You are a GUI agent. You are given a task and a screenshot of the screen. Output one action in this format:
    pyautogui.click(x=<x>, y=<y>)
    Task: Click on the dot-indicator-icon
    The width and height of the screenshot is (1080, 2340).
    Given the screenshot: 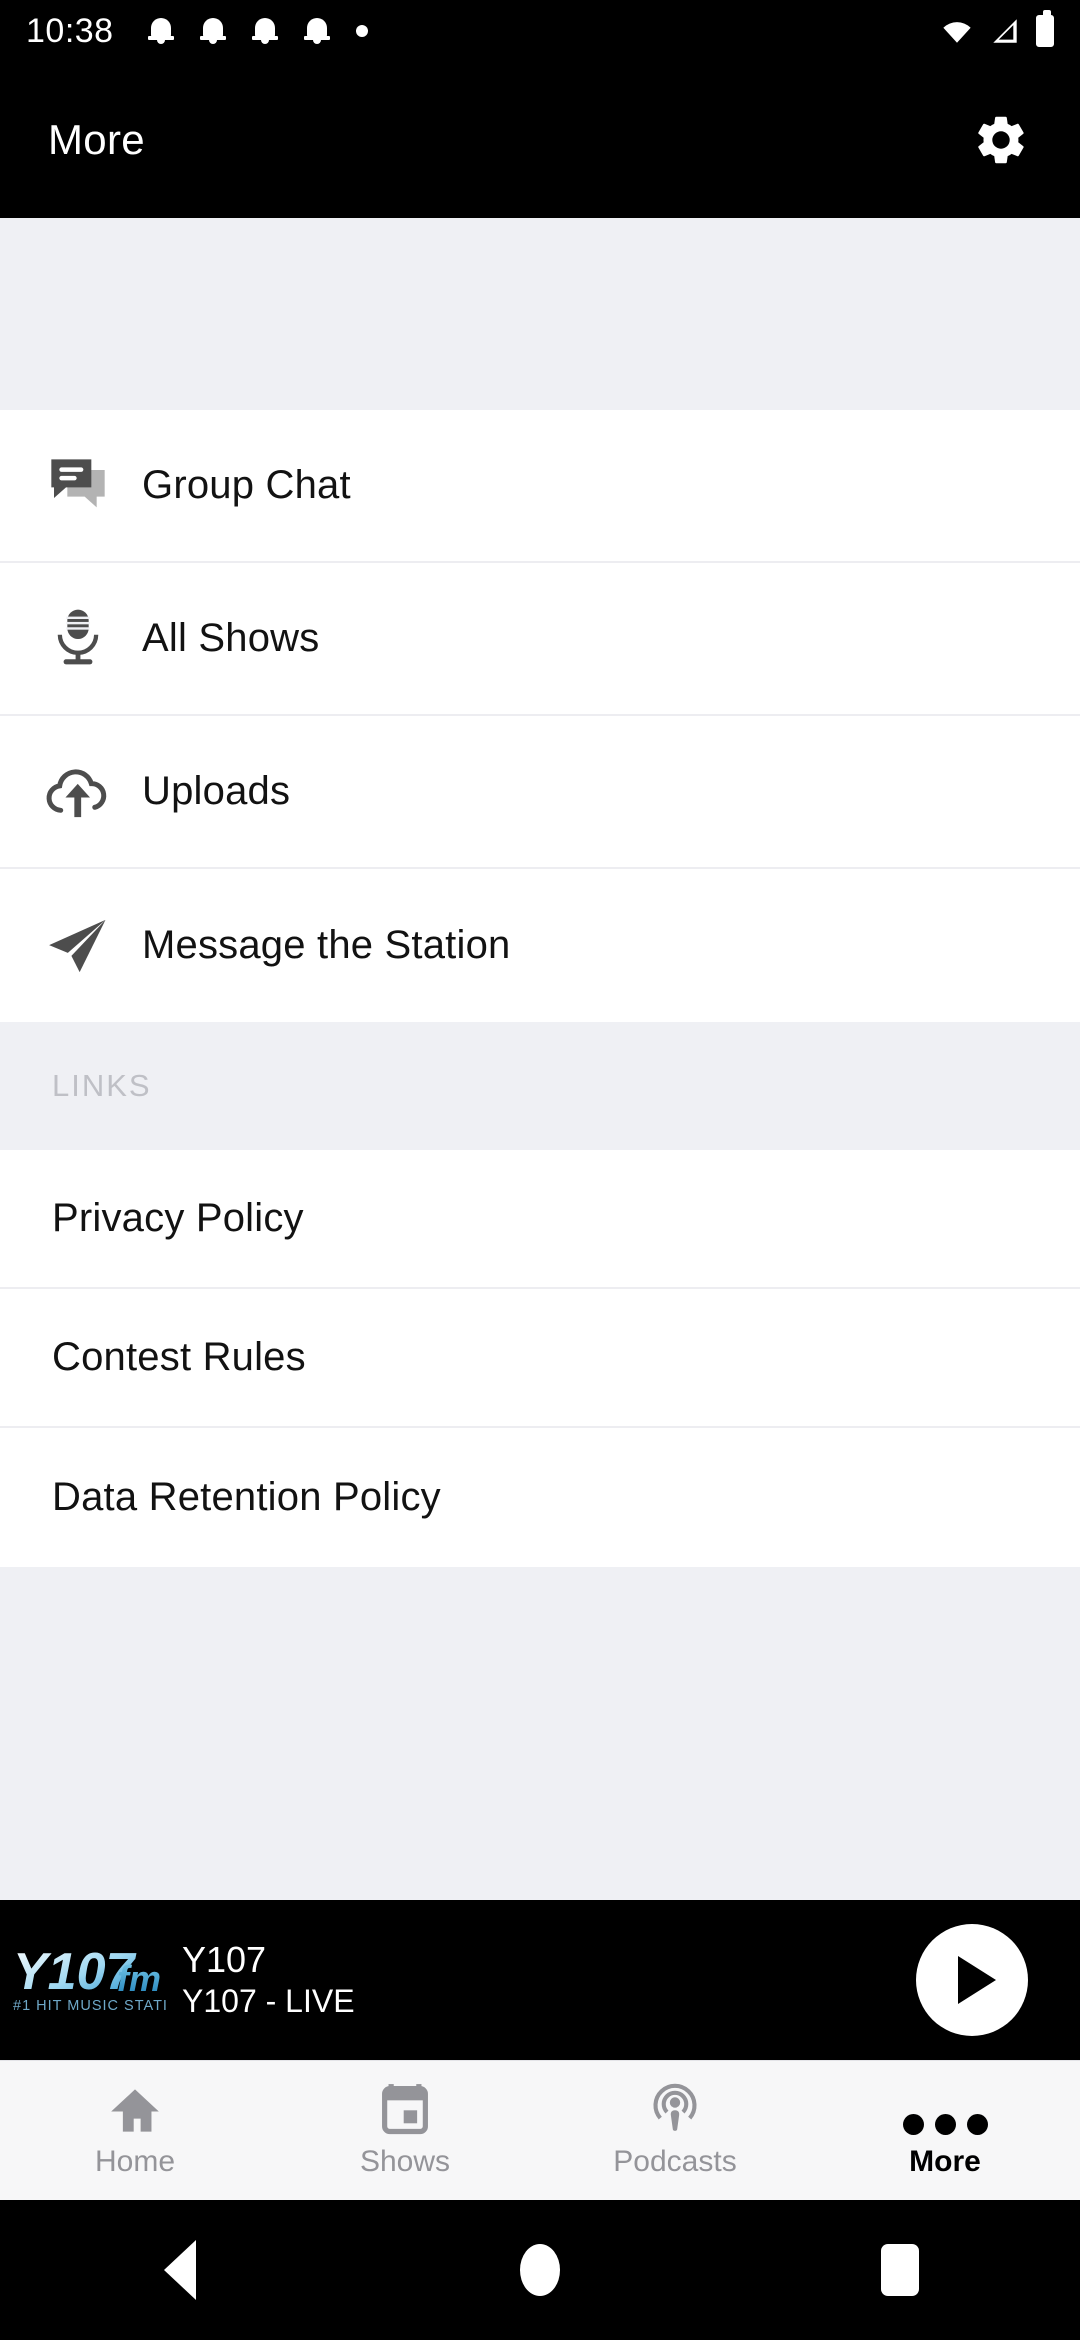 What is the action you would take?
    pyautogui.click(x=361, y=31)
    